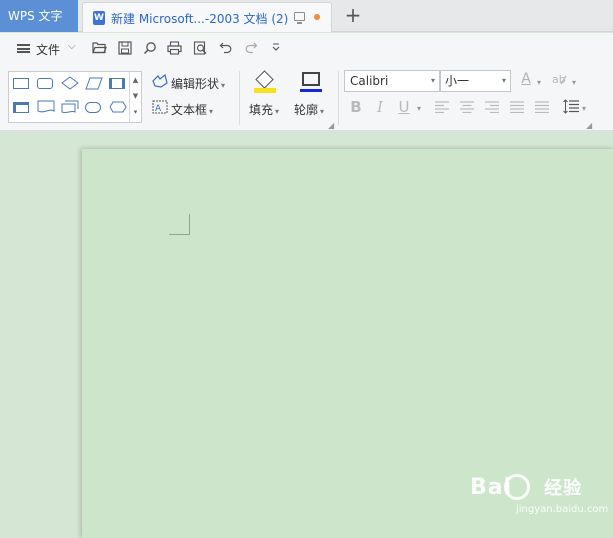  What do you see at coordinates (392, 81) in the screenshot?
I see `font-name-select: Calibri ▾` at bounding box center [392, 81].